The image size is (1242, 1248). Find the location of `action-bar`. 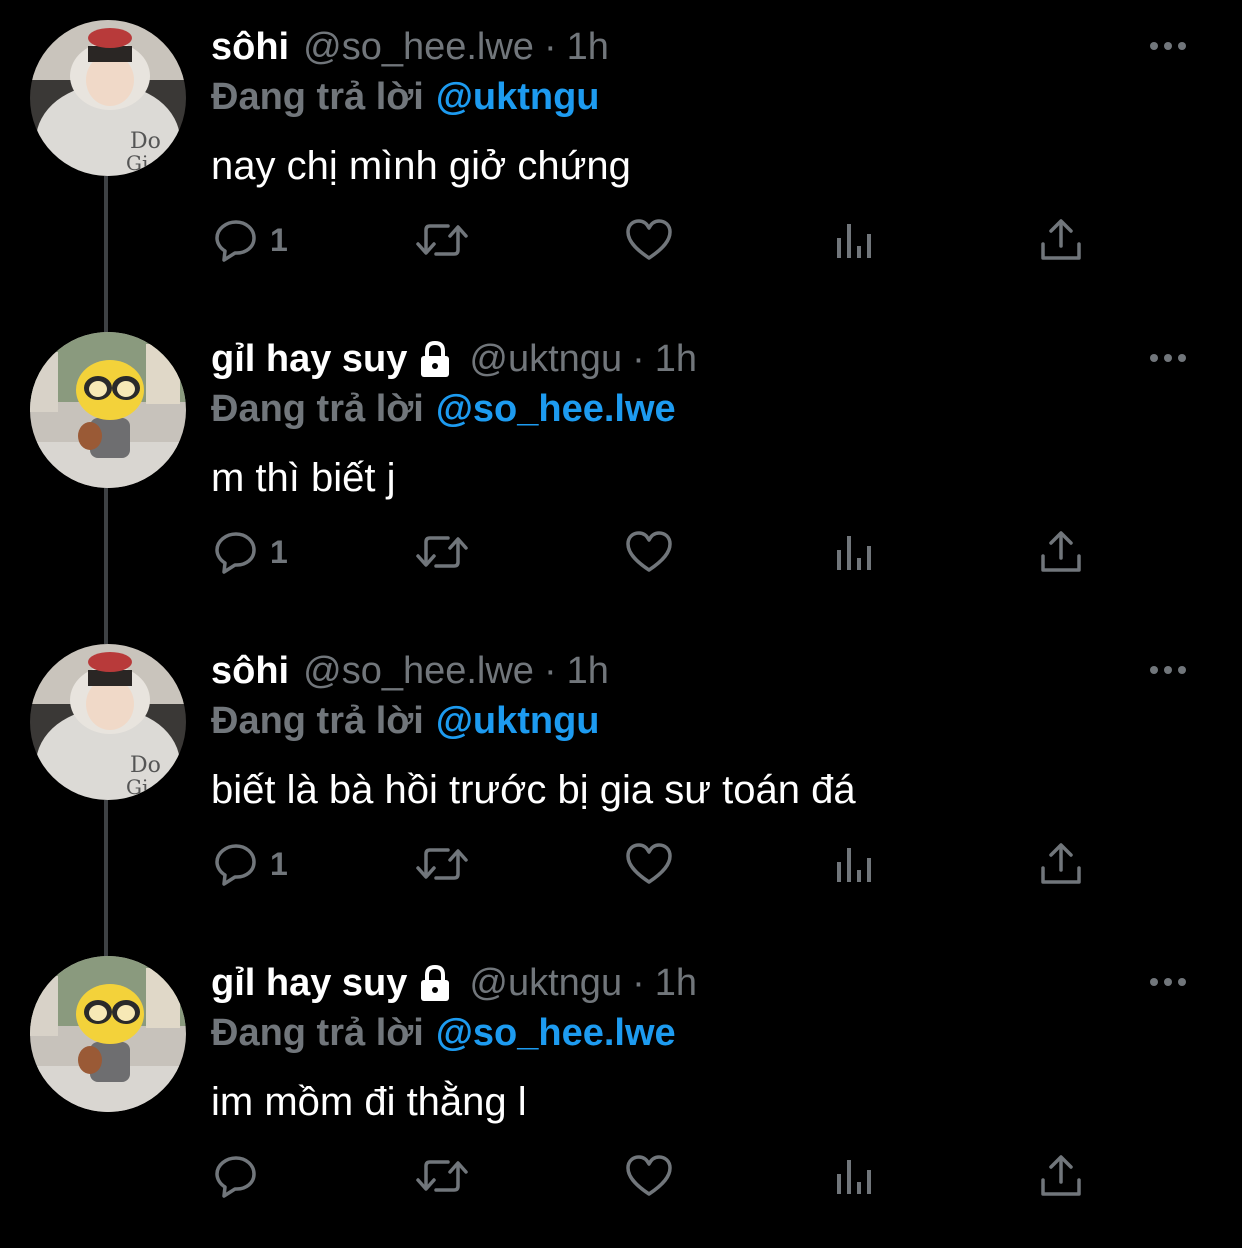

action-bar is located at coordinates (652, 1176).